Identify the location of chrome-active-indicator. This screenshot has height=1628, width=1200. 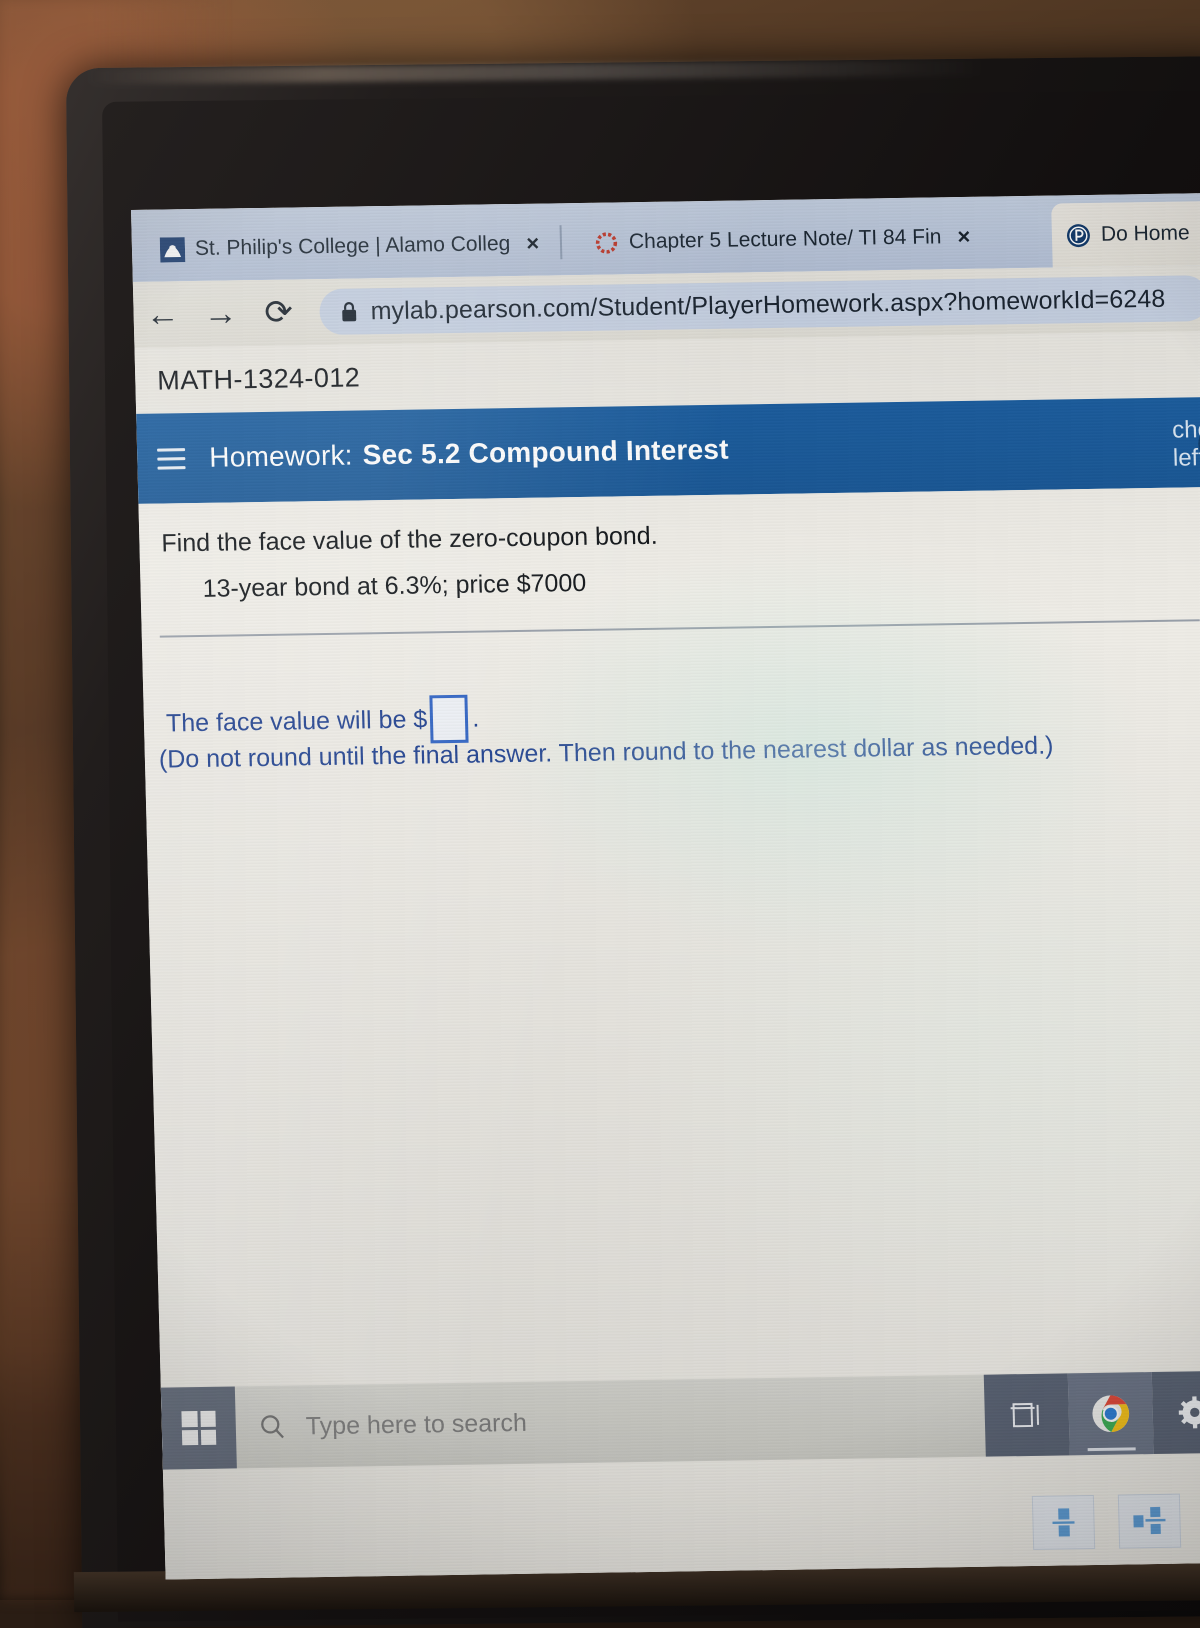
(1112, 1449).